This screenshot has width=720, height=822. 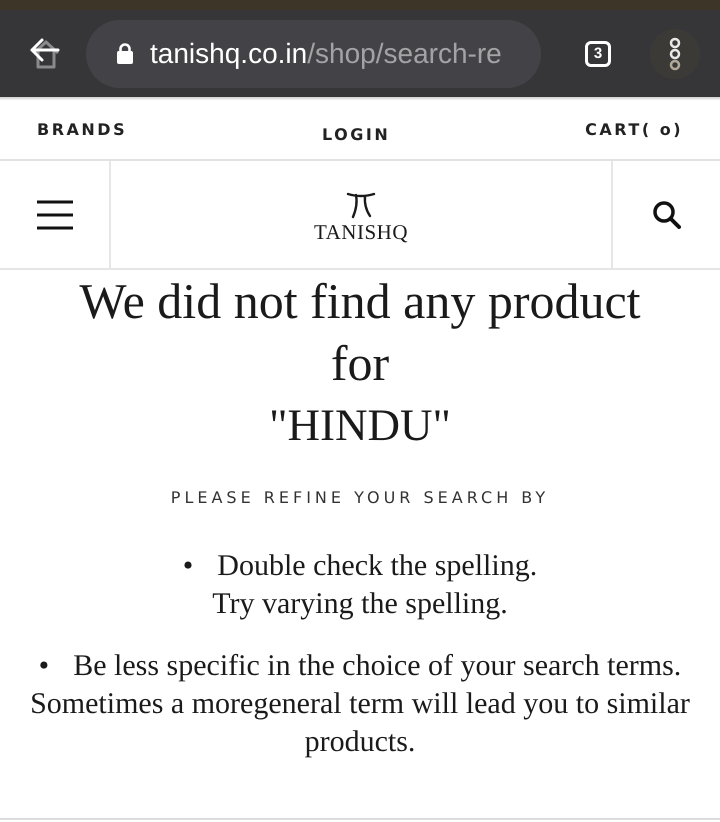 What do you see at coordinates (82, 130) in the screenshot?
I see `nav-link: BRANDS` at bounding box center [82, 130].